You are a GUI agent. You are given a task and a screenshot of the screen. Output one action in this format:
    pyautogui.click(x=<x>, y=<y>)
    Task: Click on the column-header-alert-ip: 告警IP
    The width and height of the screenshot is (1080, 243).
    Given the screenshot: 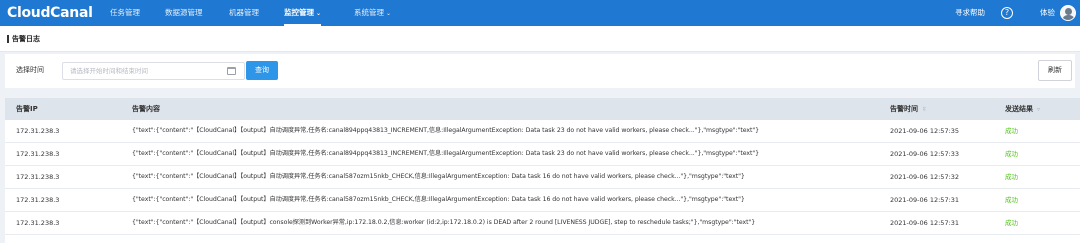 What is the action you would take?
    pyautogui.click(x=27, y=109)
    